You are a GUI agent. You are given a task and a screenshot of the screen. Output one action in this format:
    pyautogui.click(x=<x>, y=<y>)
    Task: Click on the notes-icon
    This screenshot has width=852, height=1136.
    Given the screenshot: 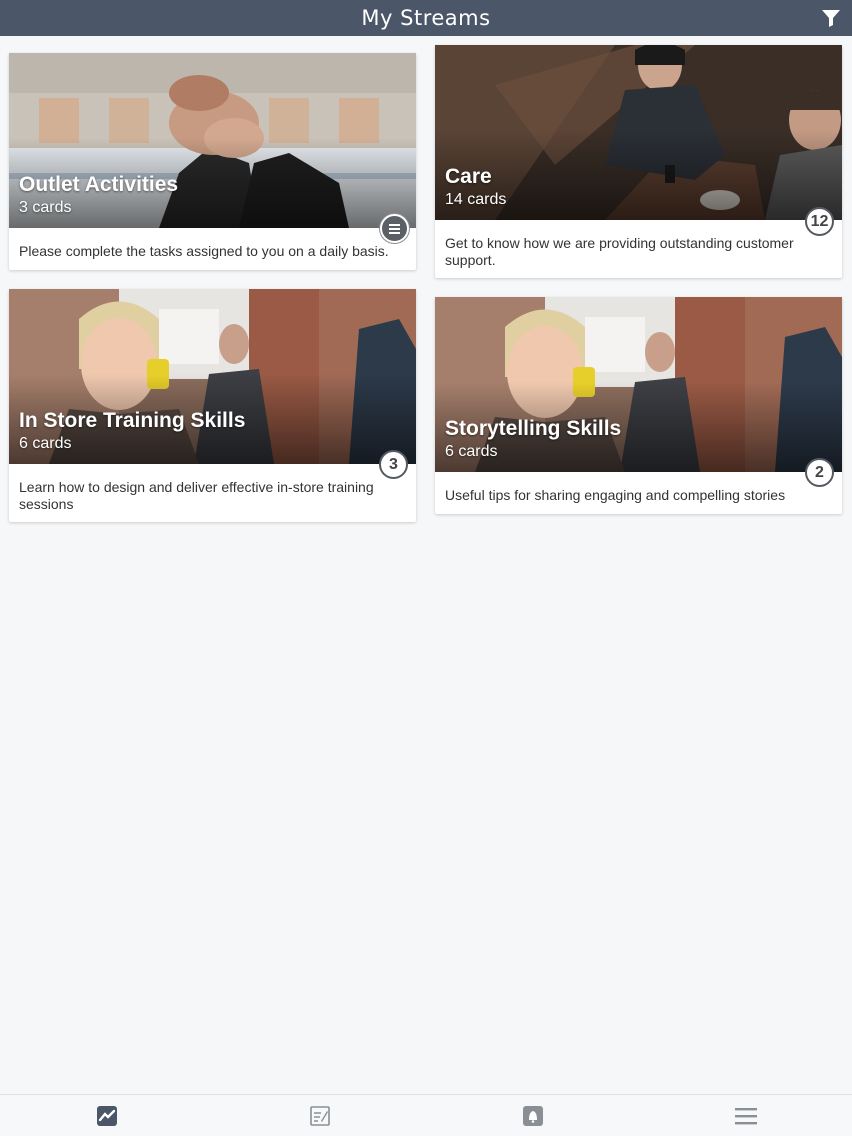 What is the action you would take?
    pyautogui.click(x=319, y=1116)
    